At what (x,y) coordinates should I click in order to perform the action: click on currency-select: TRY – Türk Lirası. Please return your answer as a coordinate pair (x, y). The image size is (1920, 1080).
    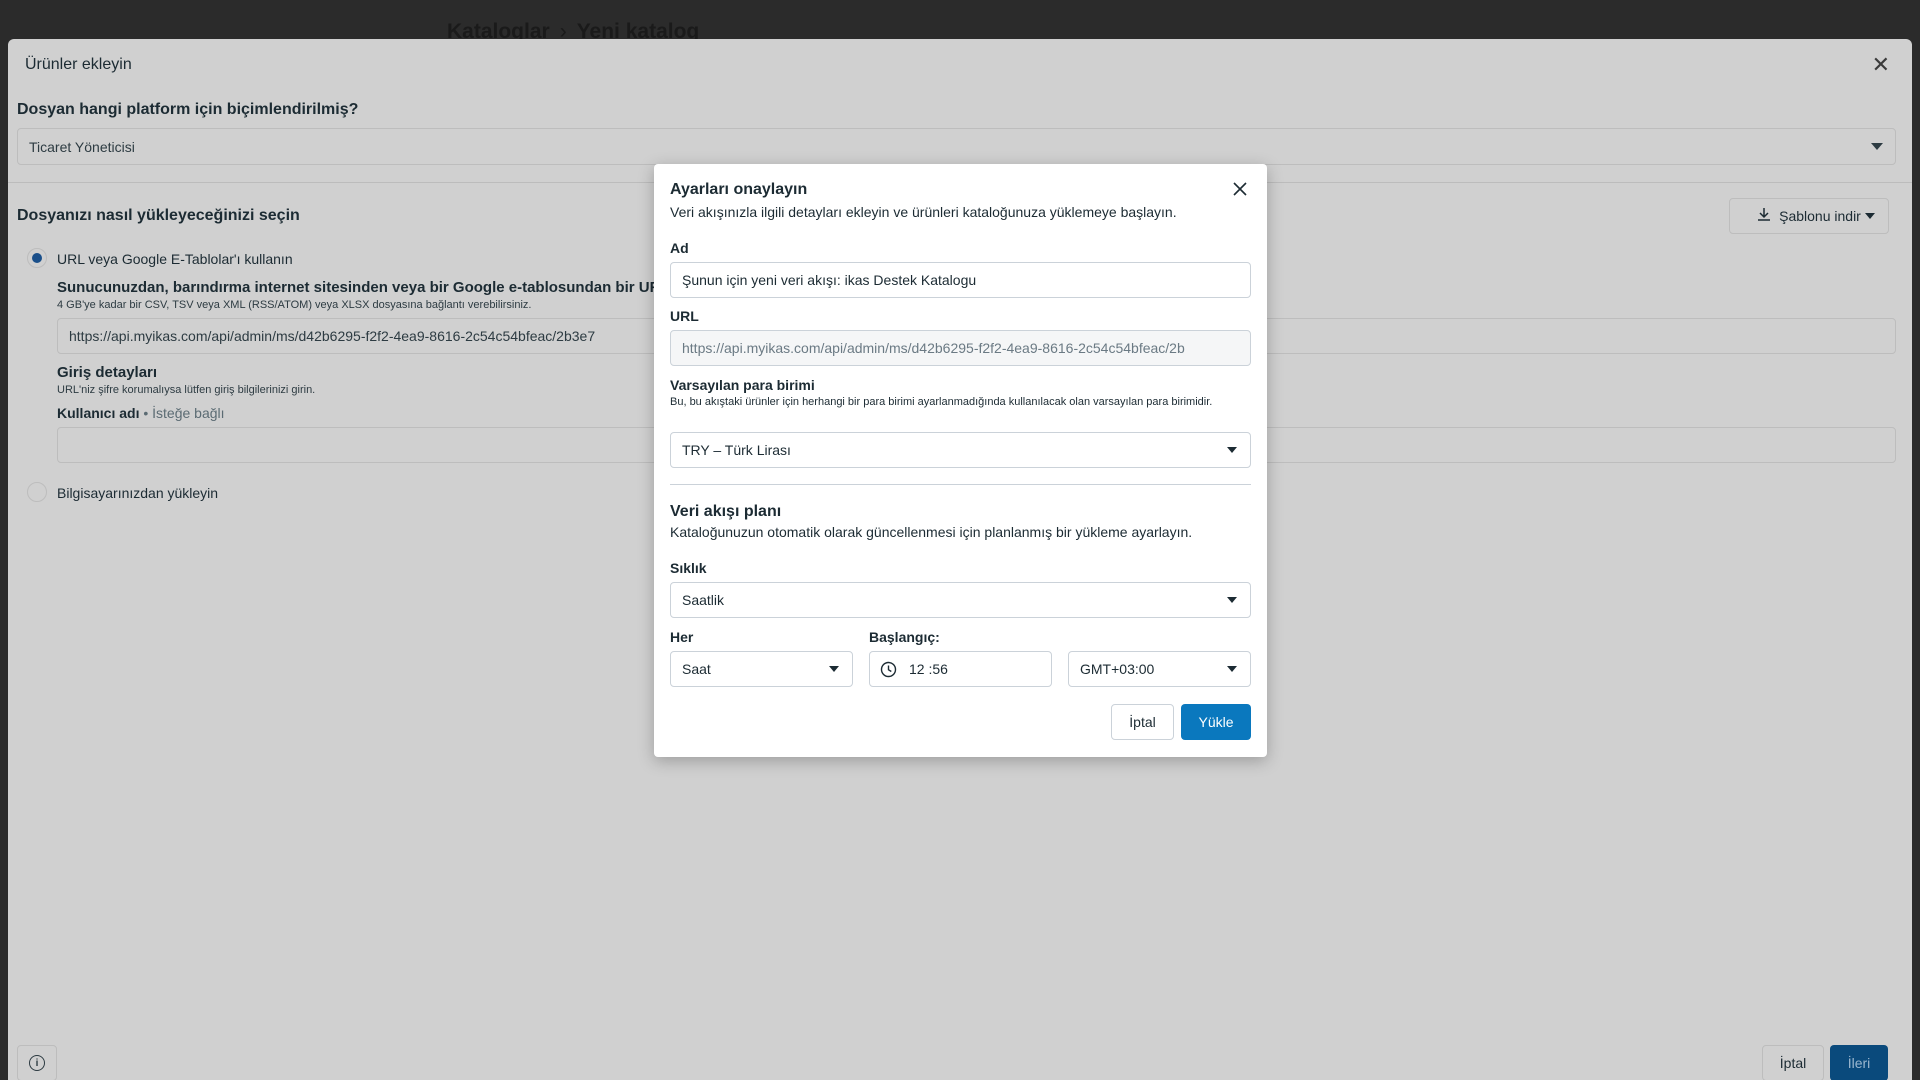
    Looking at the image, I should click on (960, 450).